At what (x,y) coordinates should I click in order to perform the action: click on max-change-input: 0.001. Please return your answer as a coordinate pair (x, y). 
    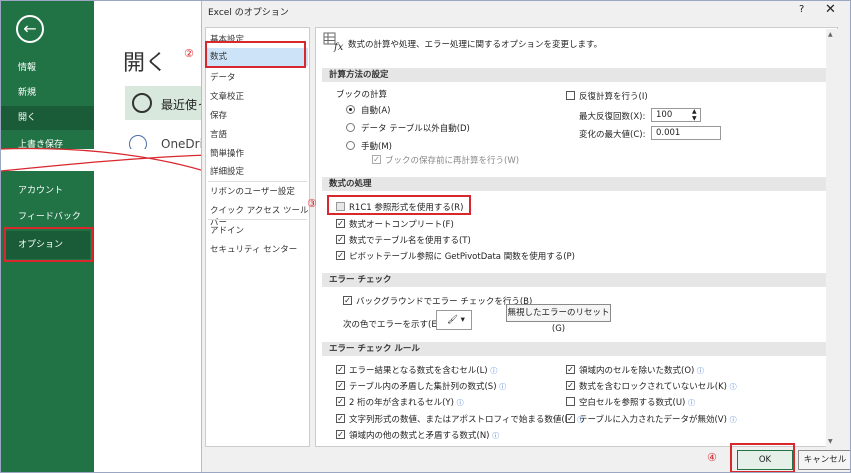
    Looking at the image, I should click on (686, 133).